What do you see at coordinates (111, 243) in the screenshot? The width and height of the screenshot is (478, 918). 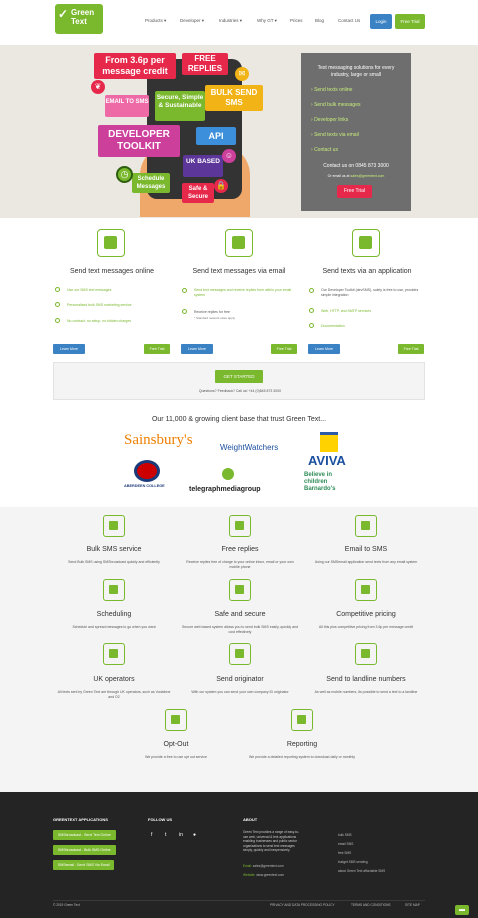 I see `chat-icon` at bounding box center [111, 243].